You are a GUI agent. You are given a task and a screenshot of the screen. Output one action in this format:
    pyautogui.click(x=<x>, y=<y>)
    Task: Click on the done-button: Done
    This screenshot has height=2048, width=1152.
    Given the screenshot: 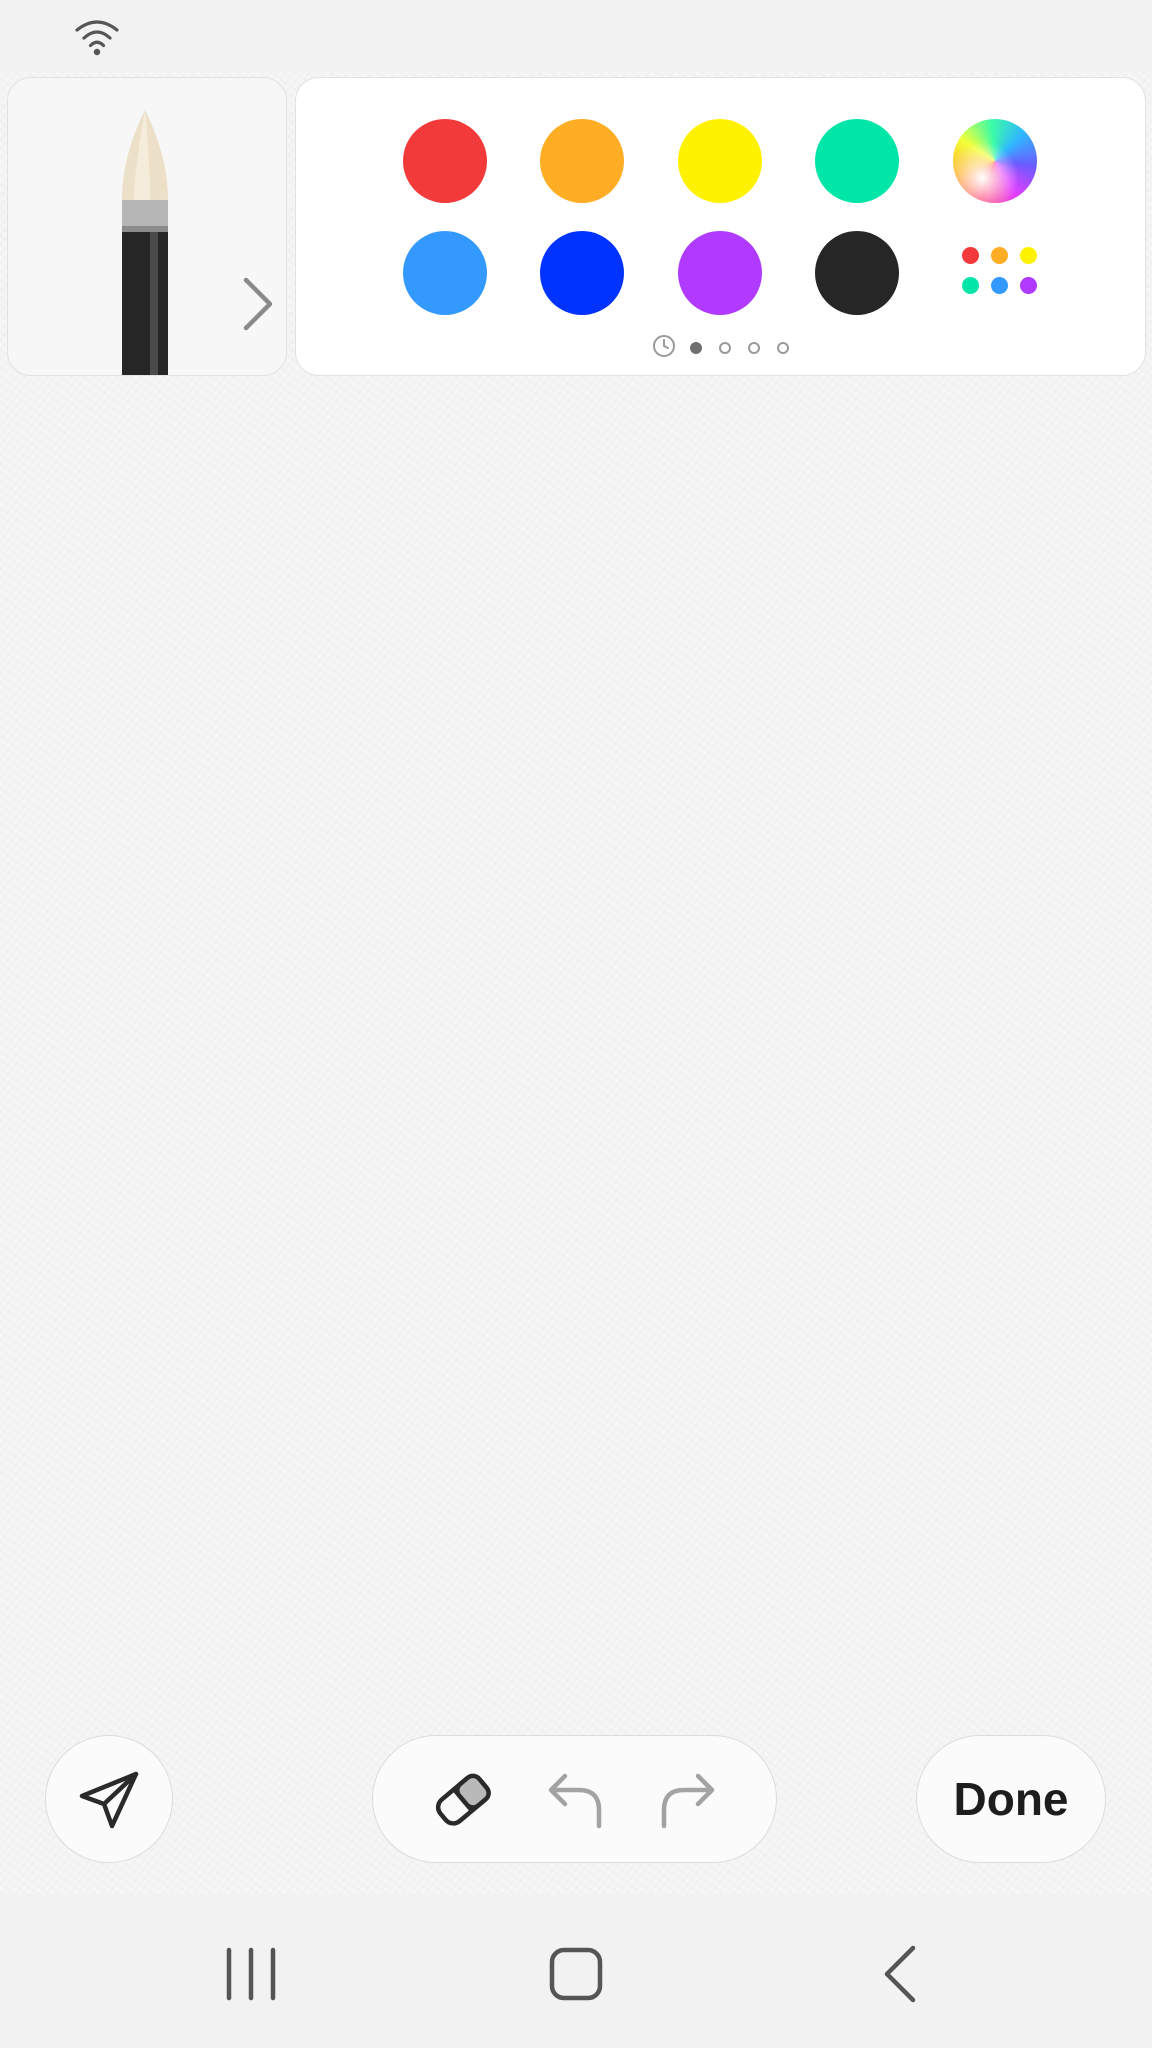 What is the action you would take?
    pyautogui.click(x=1011, y=1799)
    